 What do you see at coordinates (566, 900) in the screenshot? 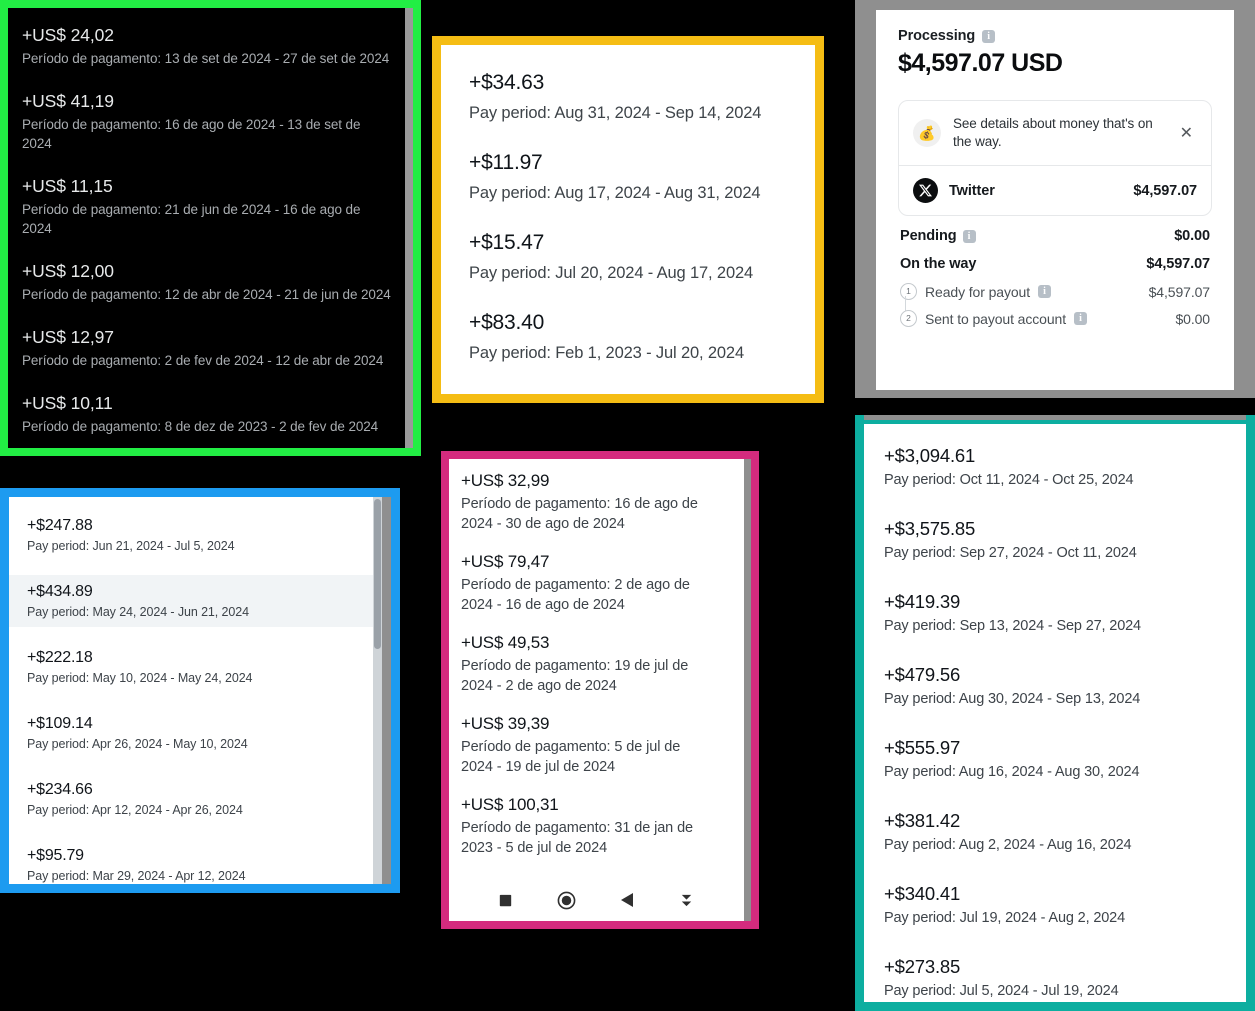
I see `home-circle-icon` at bounding box center [566, 900].